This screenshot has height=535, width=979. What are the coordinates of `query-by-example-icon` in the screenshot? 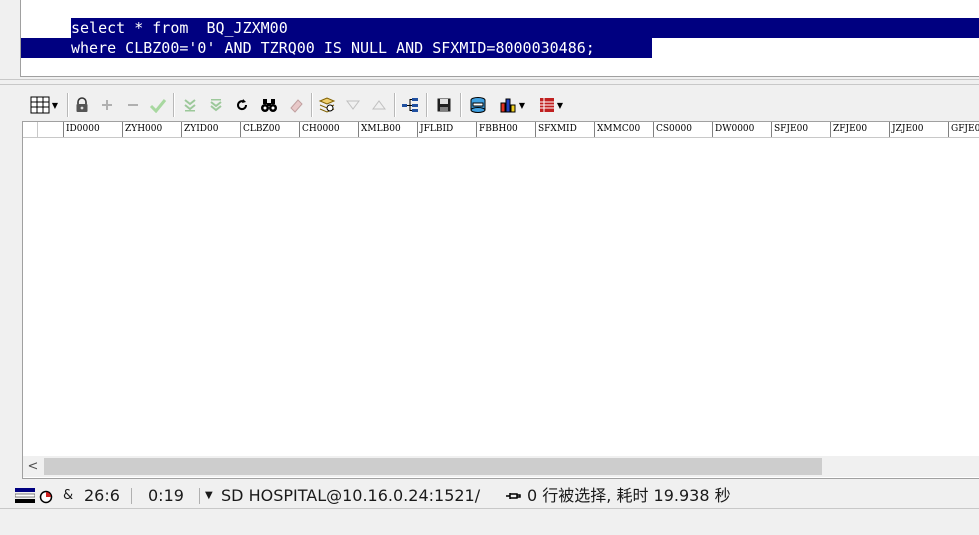 It's located at (327, 105).